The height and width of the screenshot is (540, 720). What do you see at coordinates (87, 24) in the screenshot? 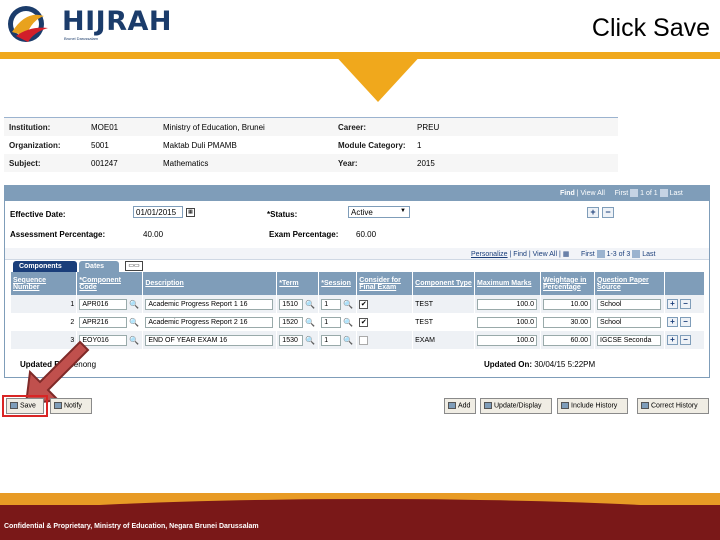
I see `hijrah-logo: HIJRAH Brunei Darussalam` at bounding box center [87, 24].